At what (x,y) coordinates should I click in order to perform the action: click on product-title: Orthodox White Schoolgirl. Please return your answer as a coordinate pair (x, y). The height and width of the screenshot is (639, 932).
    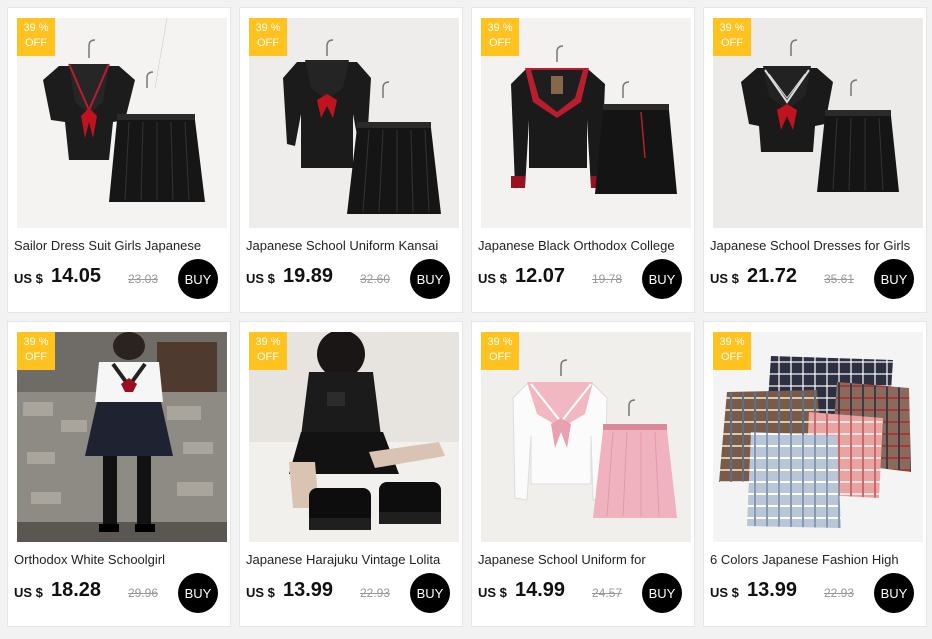
    Looking at the image, I should click on (120, 559).